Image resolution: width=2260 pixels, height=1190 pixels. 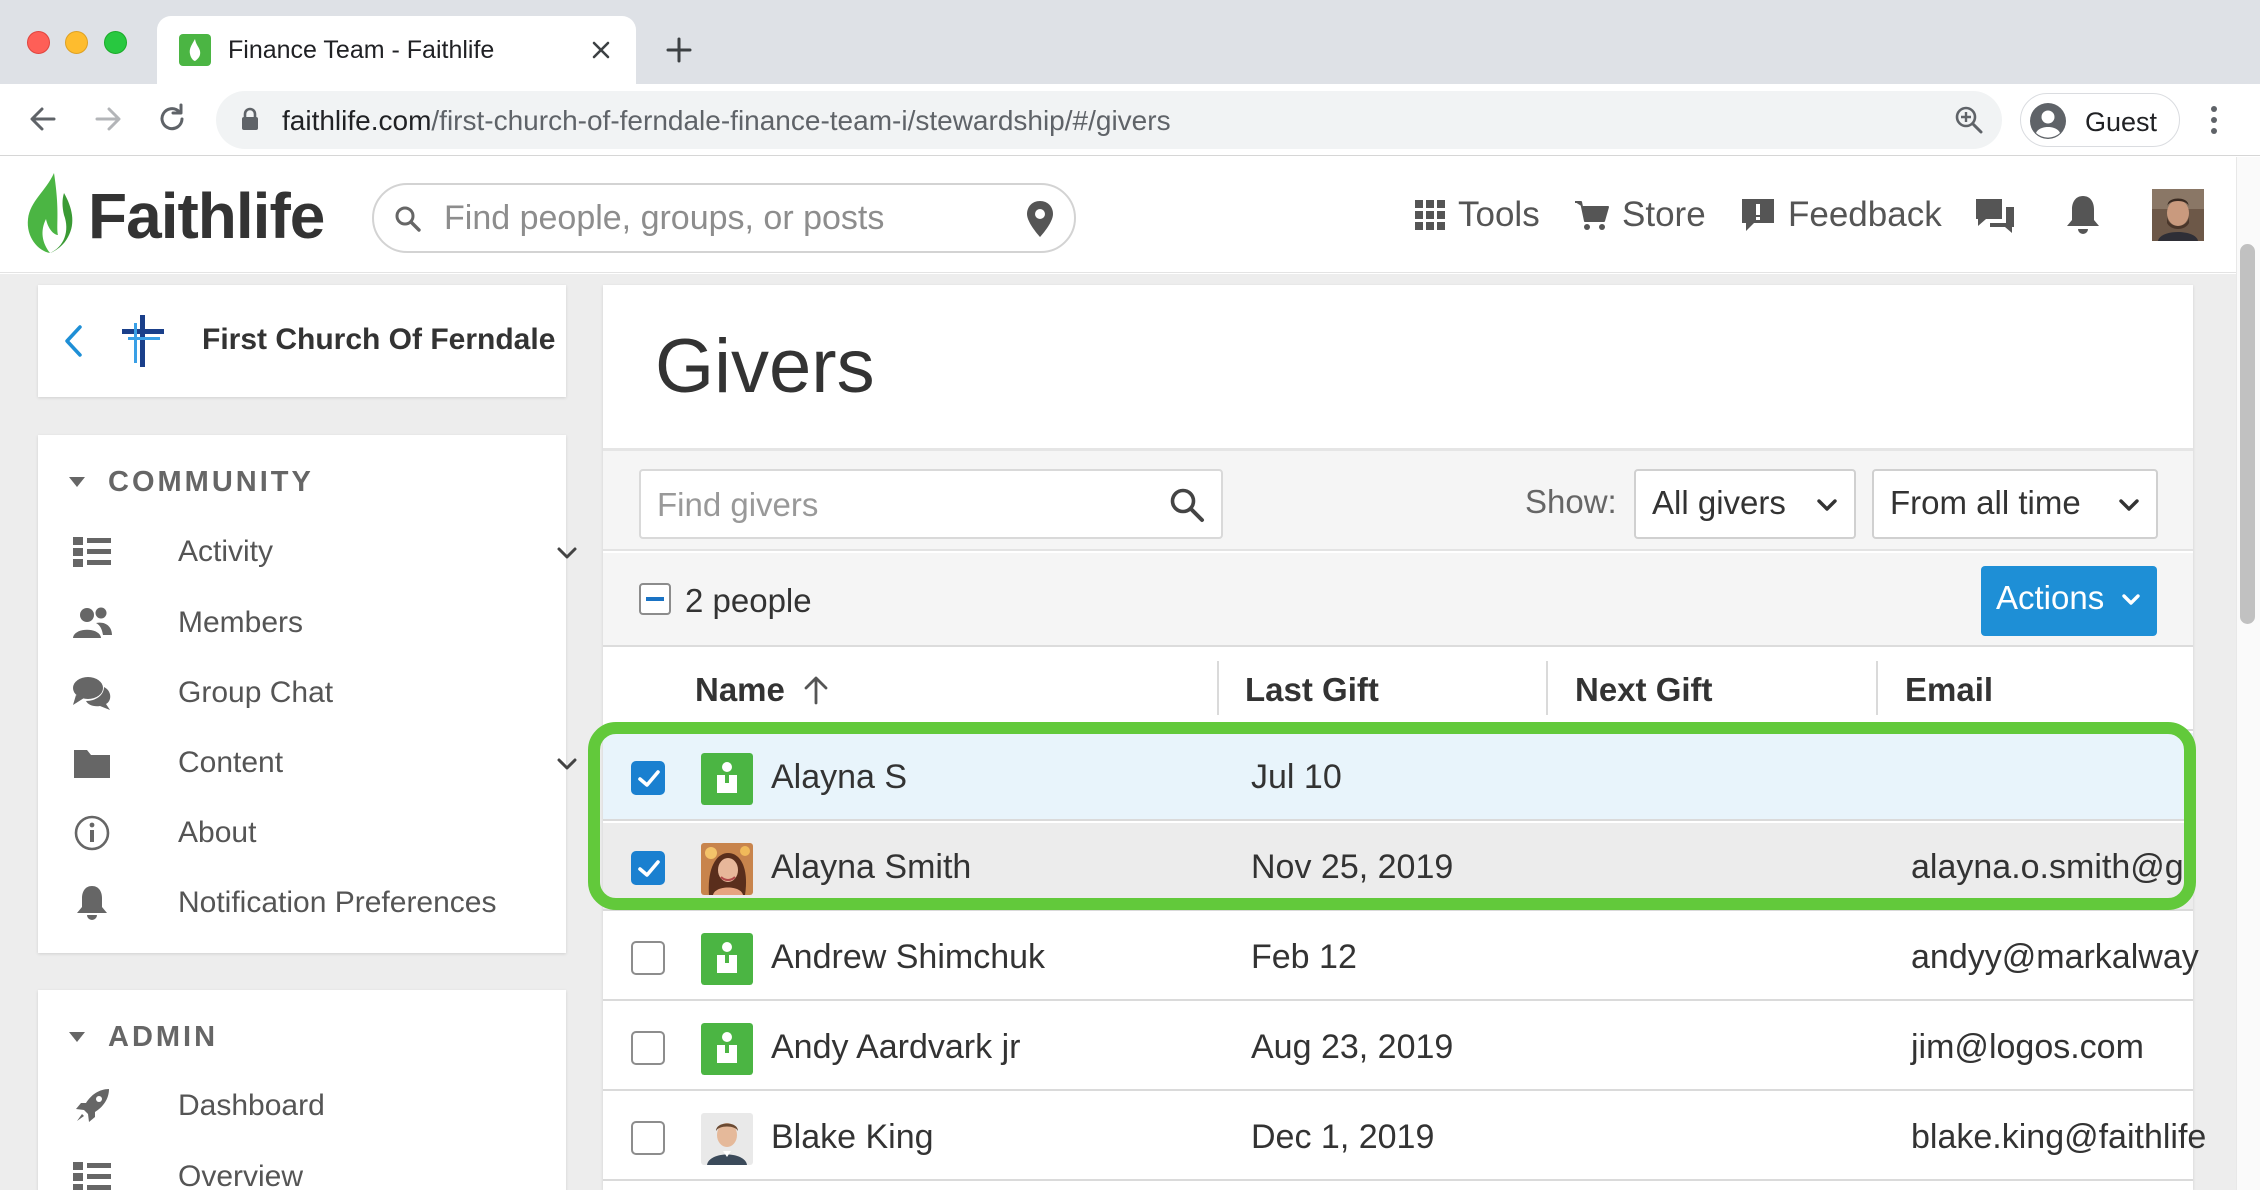 What do you see at coordinates (908, 957) in the screenshot?
I see `giver-name: Andrew Shimchuk` at bounding box center [908, 957].